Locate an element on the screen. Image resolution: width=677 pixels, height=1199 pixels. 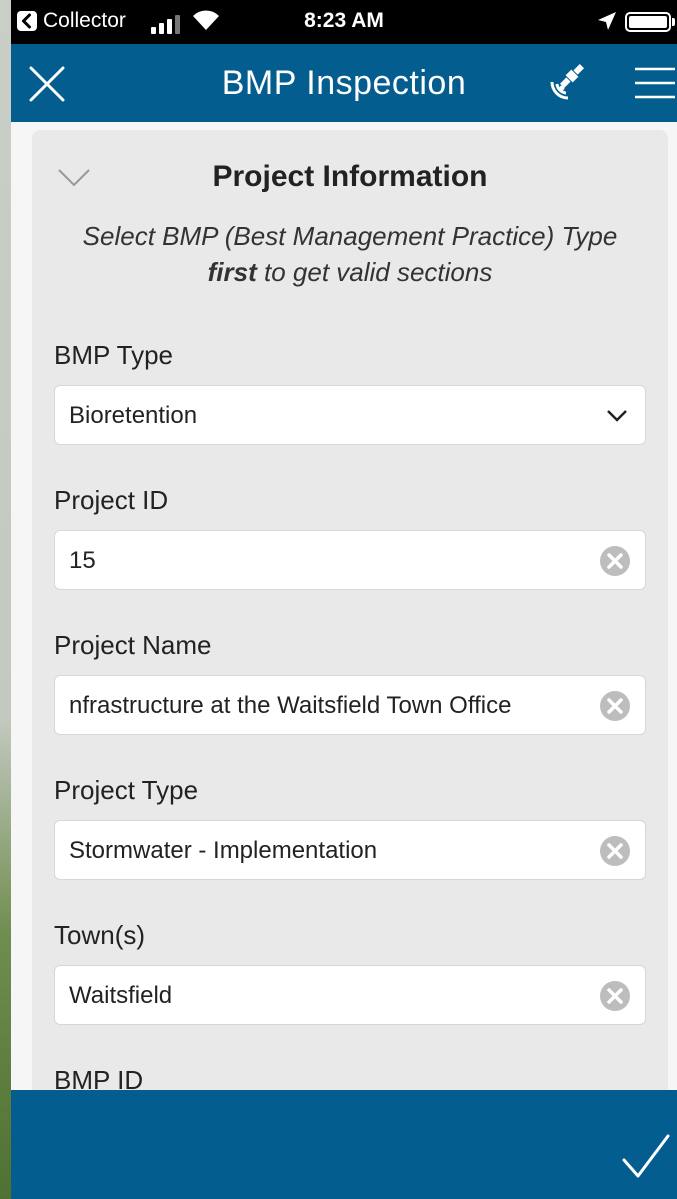
status-bar: Collector 8:23 AM is located at coordinates (344, 22).